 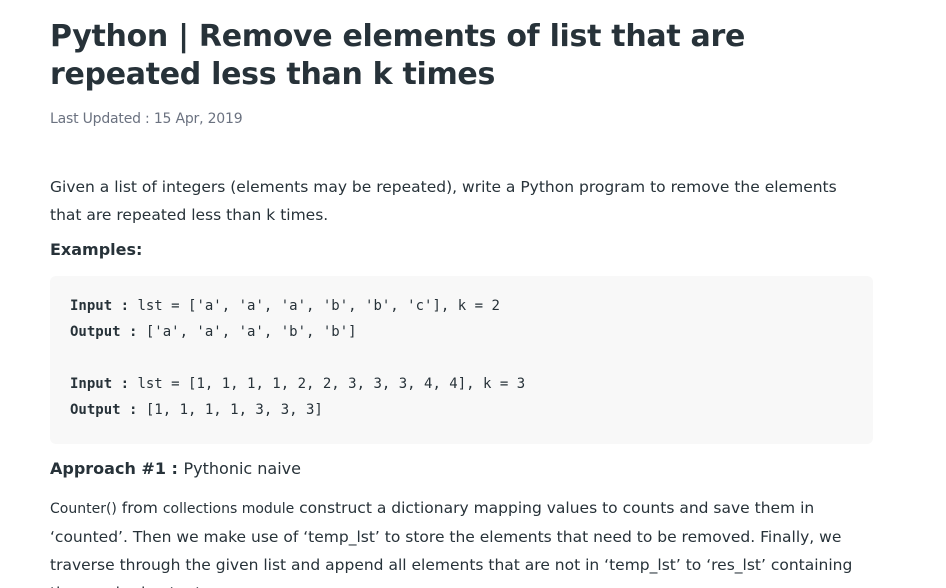 I want to click on last-updated: Last Updated : 15 Apr, 2019, so click(x=146, y=119).